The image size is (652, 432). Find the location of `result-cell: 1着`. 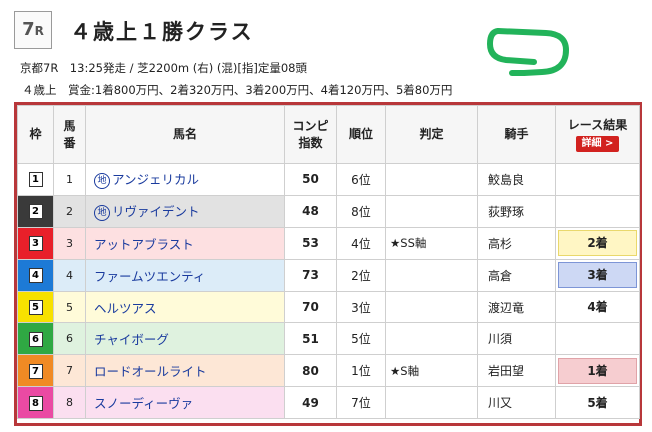

result-cell: 1着 is located at coordinates (597, 371).